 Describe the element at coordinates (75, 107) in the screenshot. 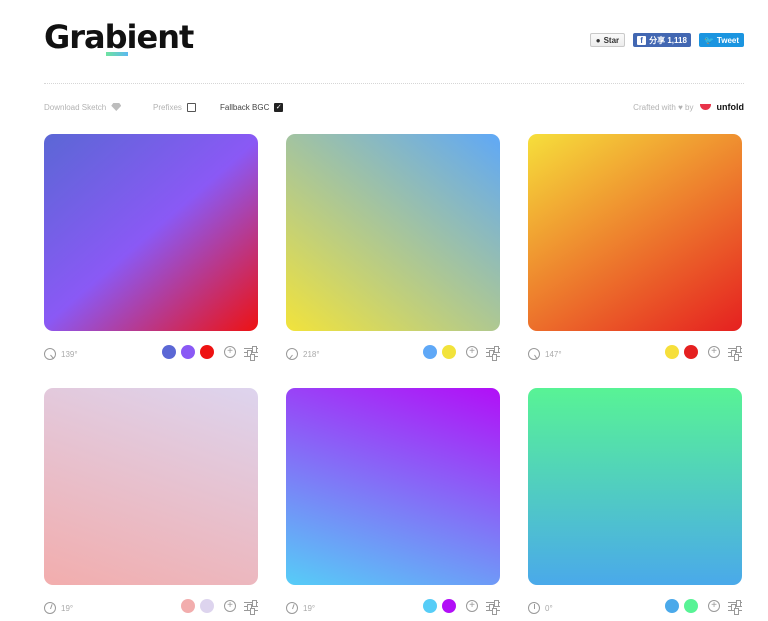

I see `download-sketch-label: Download Sketch` at that location.